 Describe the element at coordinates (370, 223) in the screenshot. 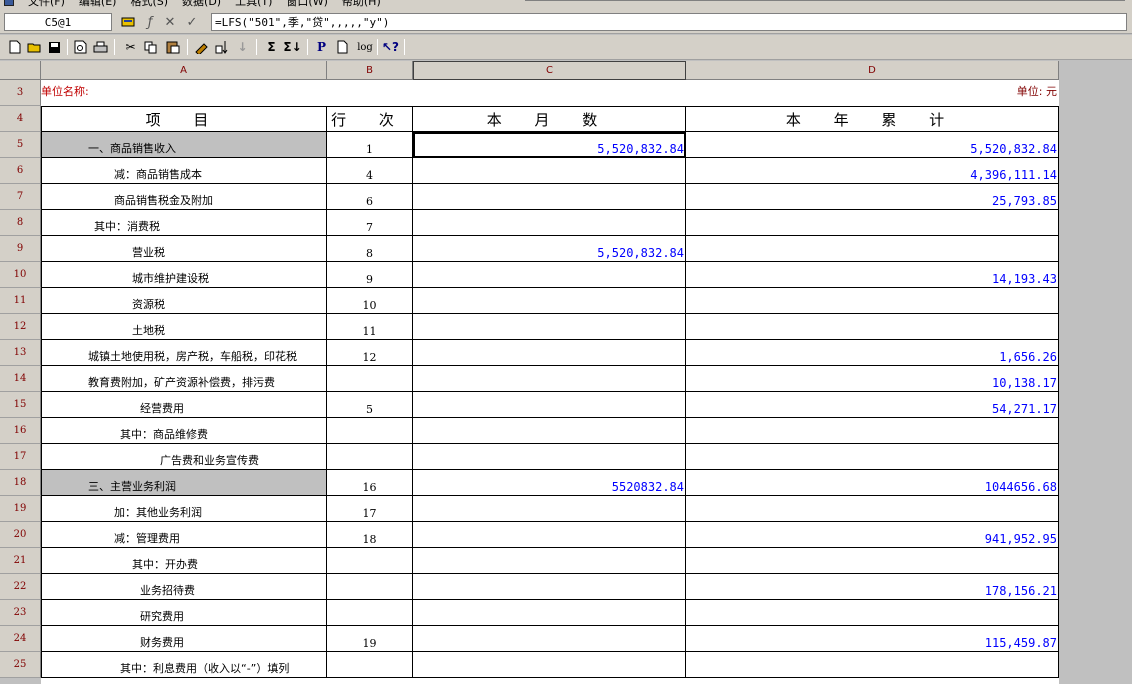

I see `cell-line: 7` at that location.